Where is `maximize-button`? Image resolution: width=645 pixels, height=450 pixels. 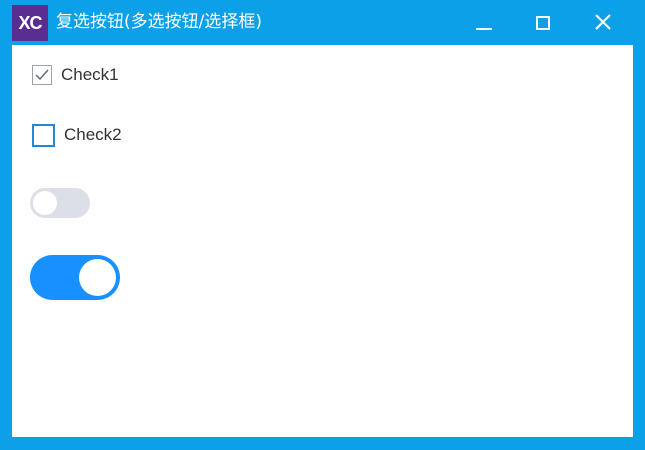 maximize-button is located at coordinates (543, 22).